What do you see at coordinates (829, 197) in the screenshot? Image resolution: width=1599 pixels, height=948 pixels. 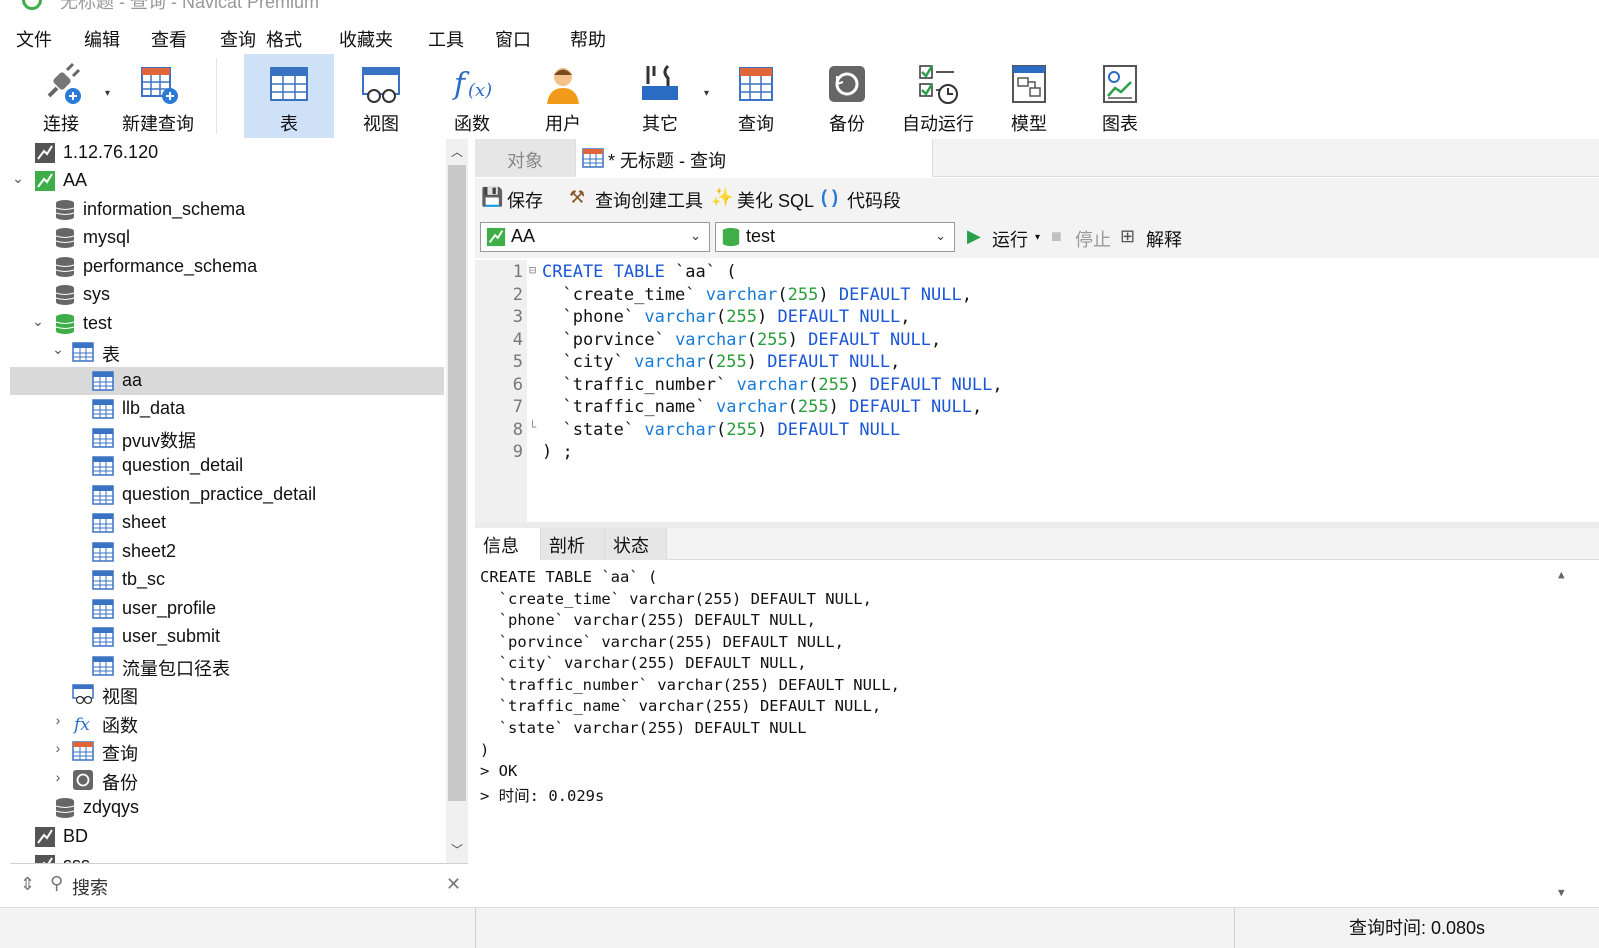 I see `code-snippet-icon: ( )` at bounding box center [829, 197].